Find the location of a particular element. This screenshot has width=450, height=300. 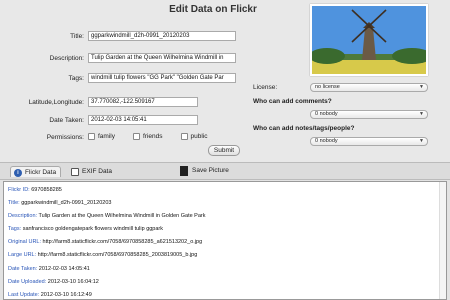

date-taken-label: Date Taken: is located at coordinates (66, 120).